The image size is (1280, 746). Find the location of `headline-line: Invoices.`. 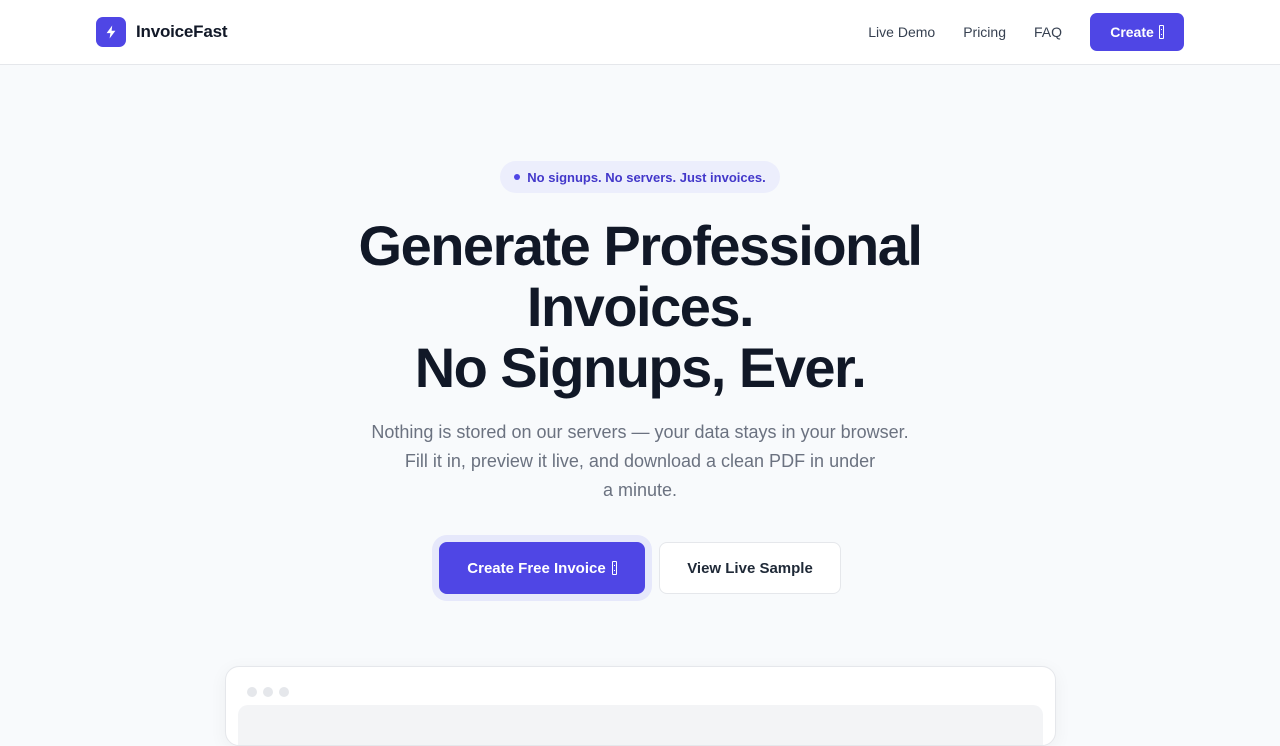

headline-line: Invoices. is located at coordinates (640, 306).